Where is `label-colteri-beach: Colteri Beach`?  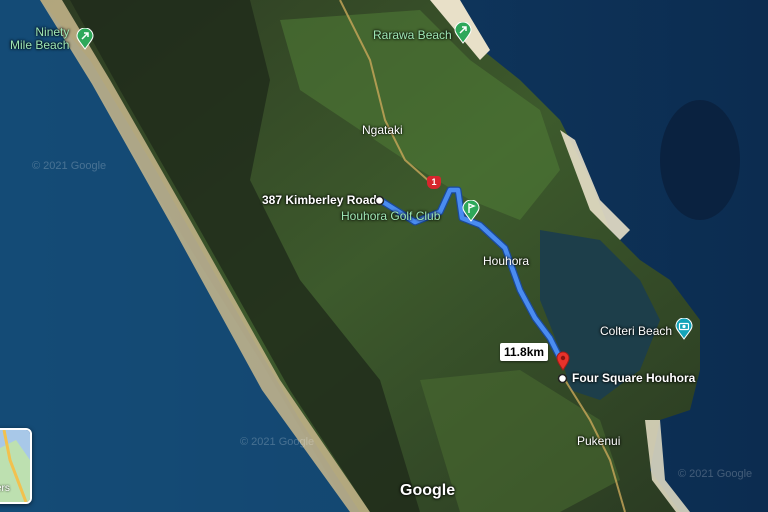 label-colteri-beach: Colteri Beach is located at coordinates (636, 331).